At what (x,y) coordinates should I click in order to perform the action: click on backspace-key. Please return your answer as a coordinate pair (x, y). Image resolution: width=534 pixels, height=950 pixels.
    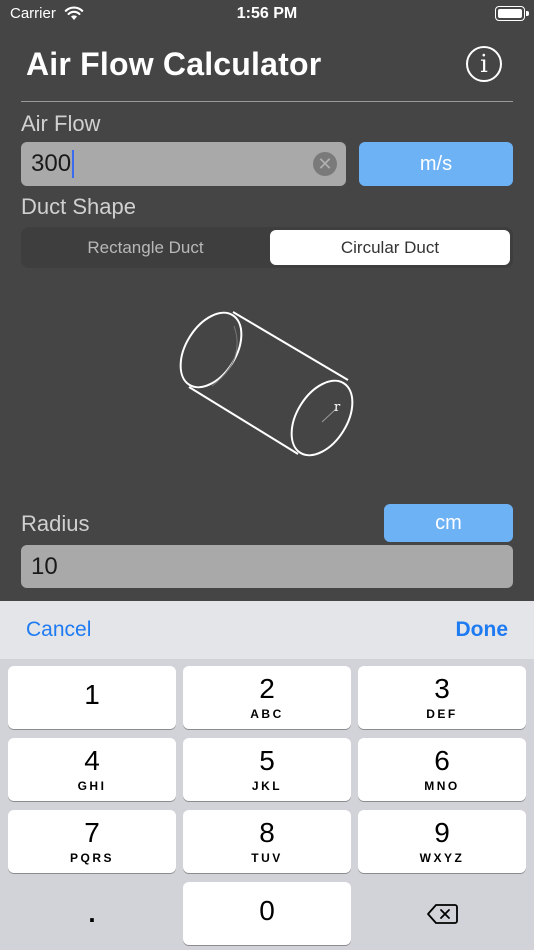
    Looking at the image, I should click on (442, 913).